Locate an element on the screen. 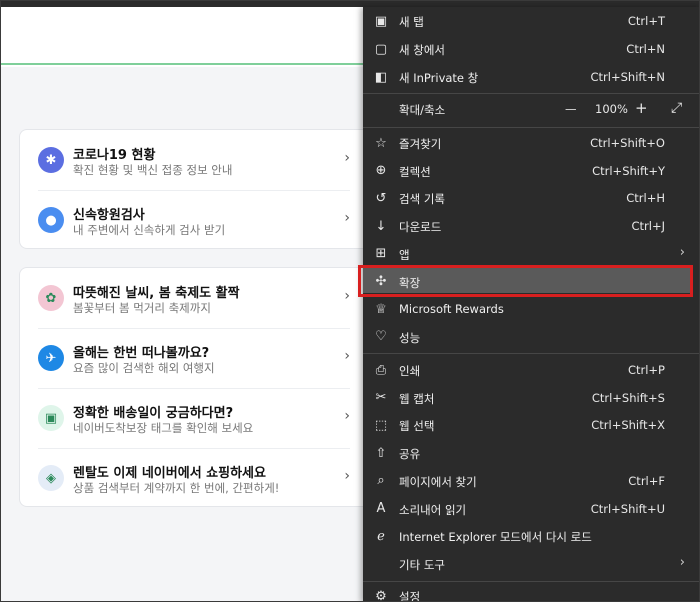 The height and width of the screenshot is (602, 700). menu-item-ie-mode: ℯ Internet Explorer 모드에서 다시 로드 is located at coordinates (531, 536).